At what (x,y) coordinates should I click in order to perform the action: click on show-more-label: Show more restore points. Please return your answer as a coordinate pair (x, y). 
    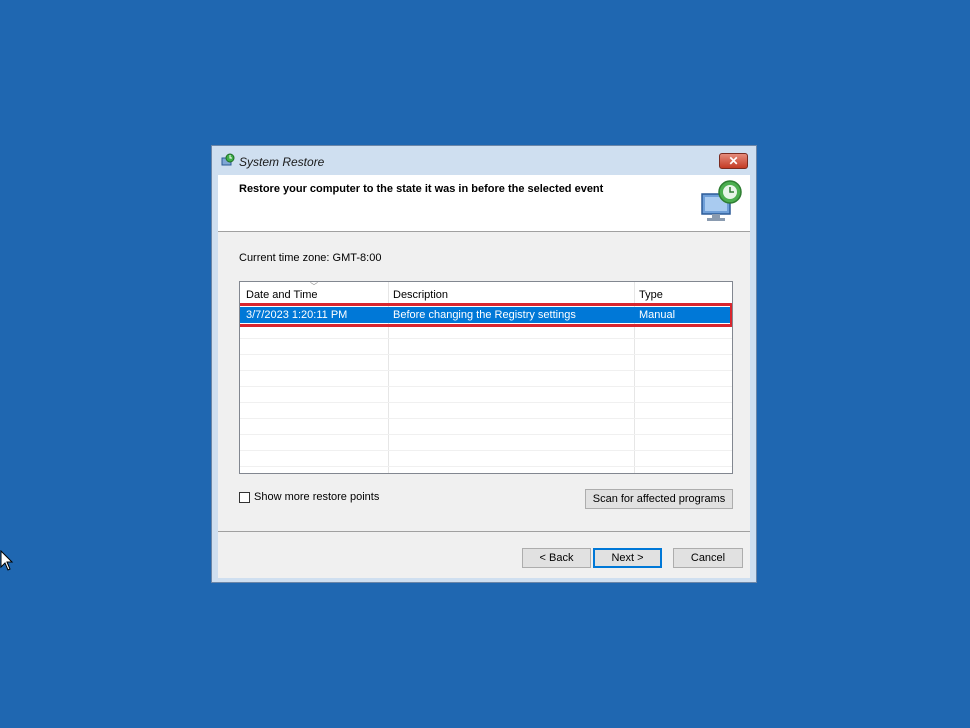
    Looking at the image, I should click on (316, 497).